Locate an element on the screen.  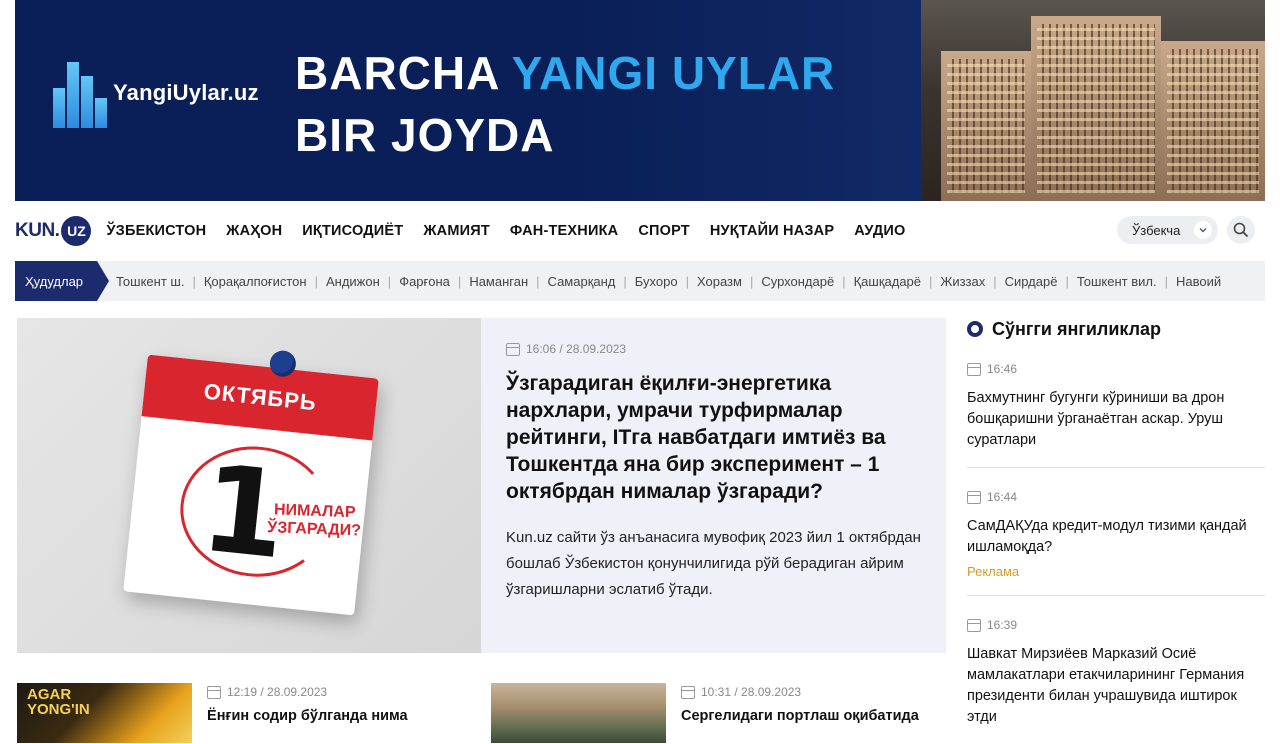
region-link: Жиззах is located at coordinates (962, 281).